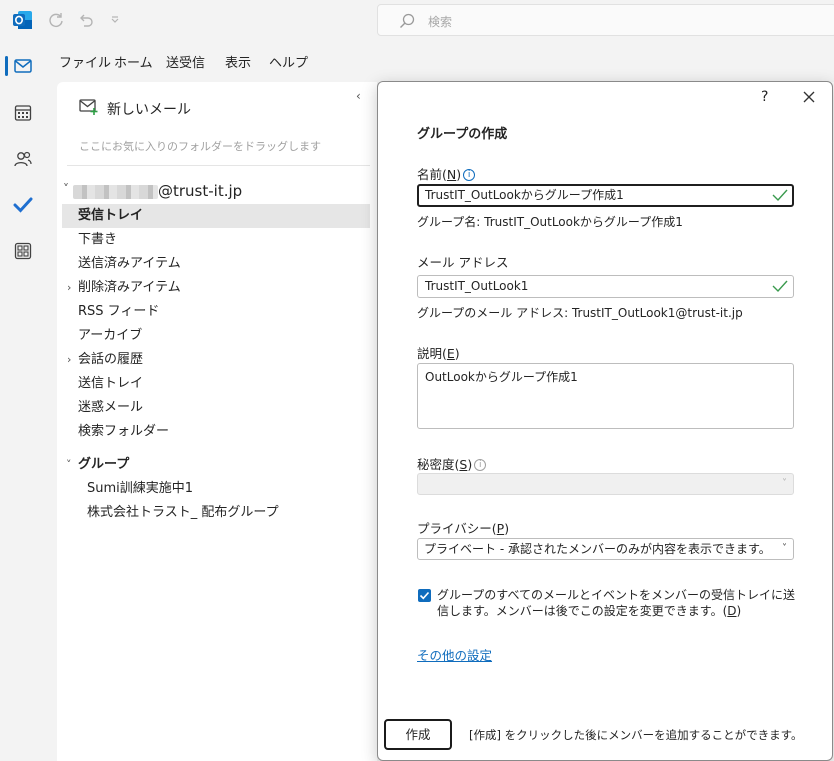 The image size is (834, 761). Describe the element at coordinates (88, 107) in the screenshot. I see `new-mail-icon` at that location.